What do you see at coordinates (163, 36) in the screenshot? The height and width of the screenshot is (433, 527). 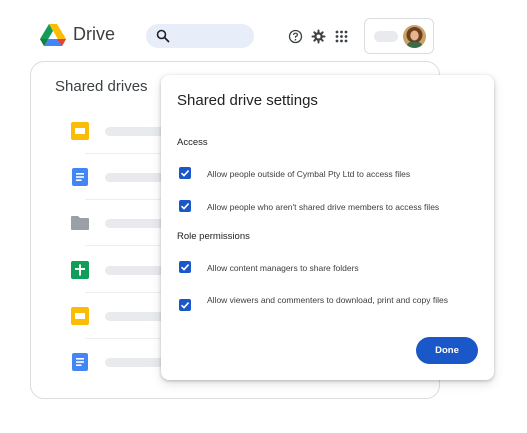 I see `search-icon` at bounding box center [163, 36].